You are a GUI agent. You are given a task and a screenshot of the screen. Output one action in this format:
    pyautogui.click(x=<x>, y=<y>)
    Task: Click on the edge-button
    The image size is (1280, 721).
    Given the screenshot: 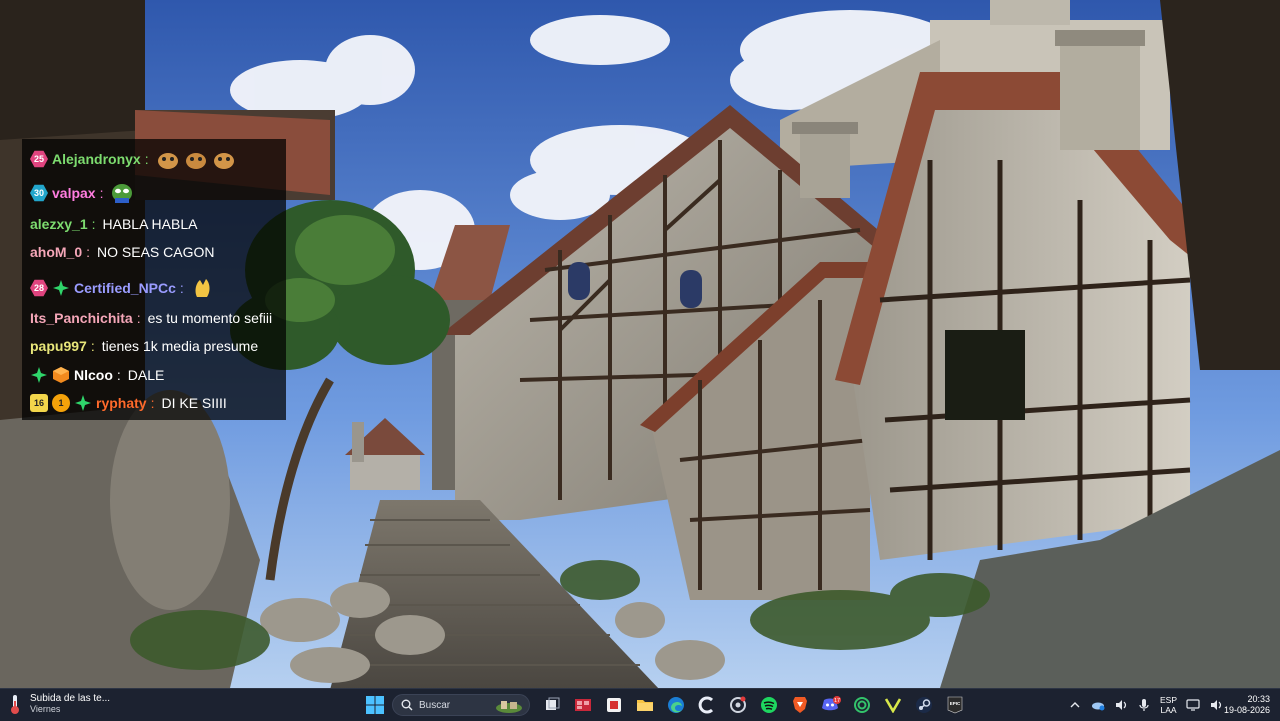 What is the action you would take?
    pyautogui.click(x=676, y=705)
    